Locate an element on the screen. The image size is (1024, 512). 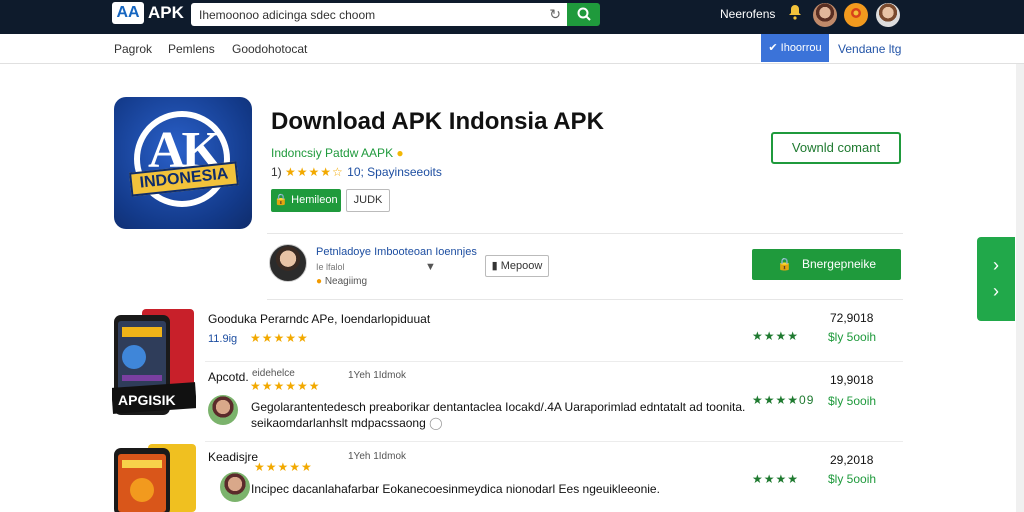
primary-action-button: 🔒 Hemileon is located at coordinates (306, 200).